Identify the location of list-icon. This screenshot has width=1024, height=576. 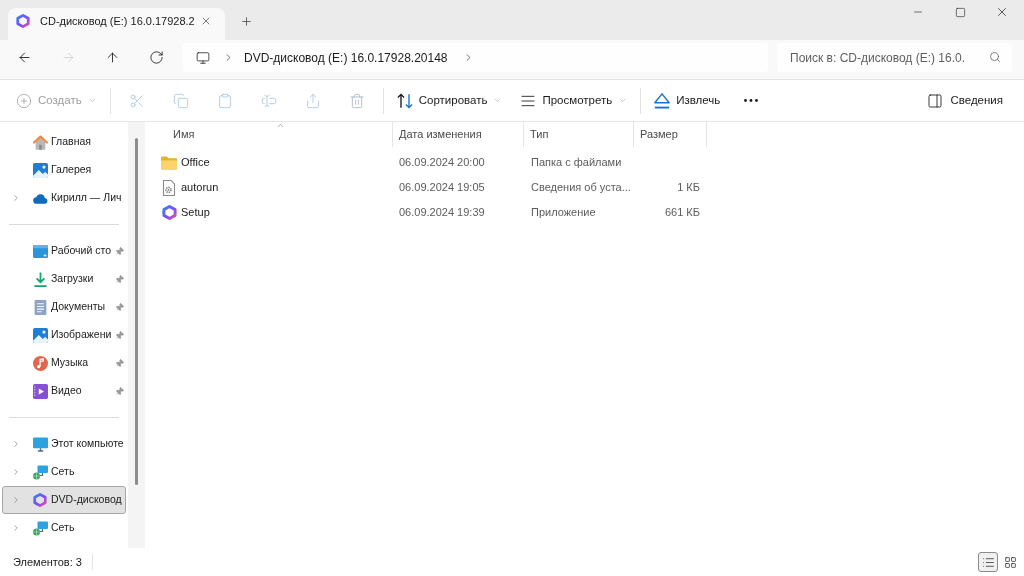
(988, 562).